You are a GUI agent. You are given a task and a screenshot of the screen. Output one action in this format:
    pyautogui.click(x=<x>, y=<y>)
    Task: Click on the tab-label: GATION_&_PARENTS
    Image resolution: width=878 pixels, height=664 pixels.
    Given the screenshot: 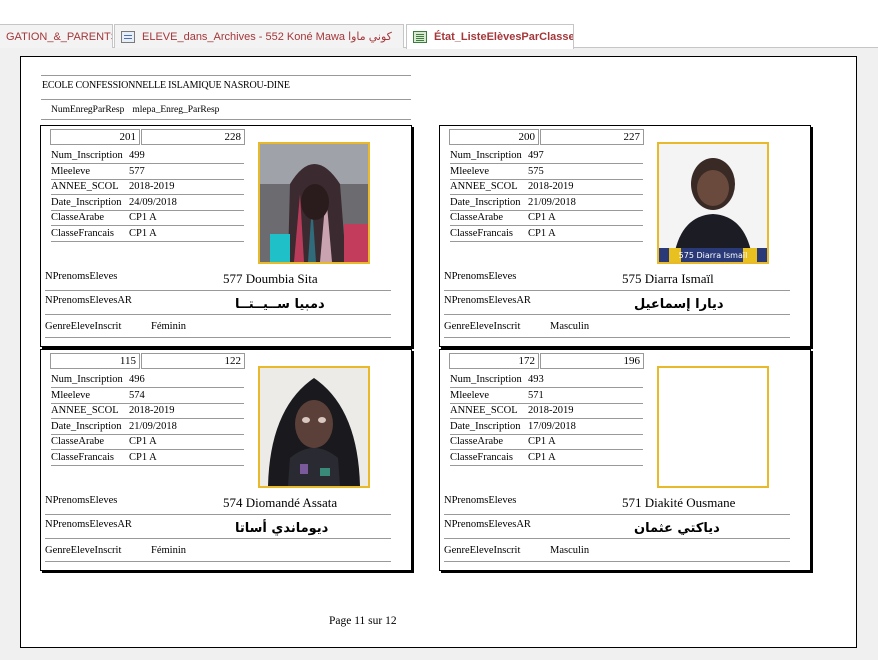 What is the action you would take?
    pyautogui.click(x=59, y=36)
    